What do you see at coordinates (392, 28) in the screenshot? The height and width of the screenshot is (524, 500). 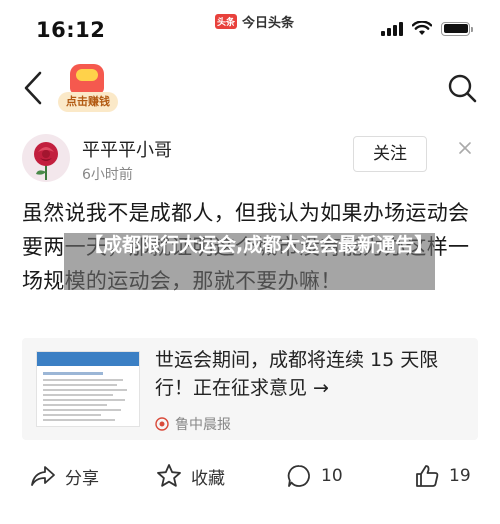 I see `cellular-signal-icon` at bounding box center [392, 28].